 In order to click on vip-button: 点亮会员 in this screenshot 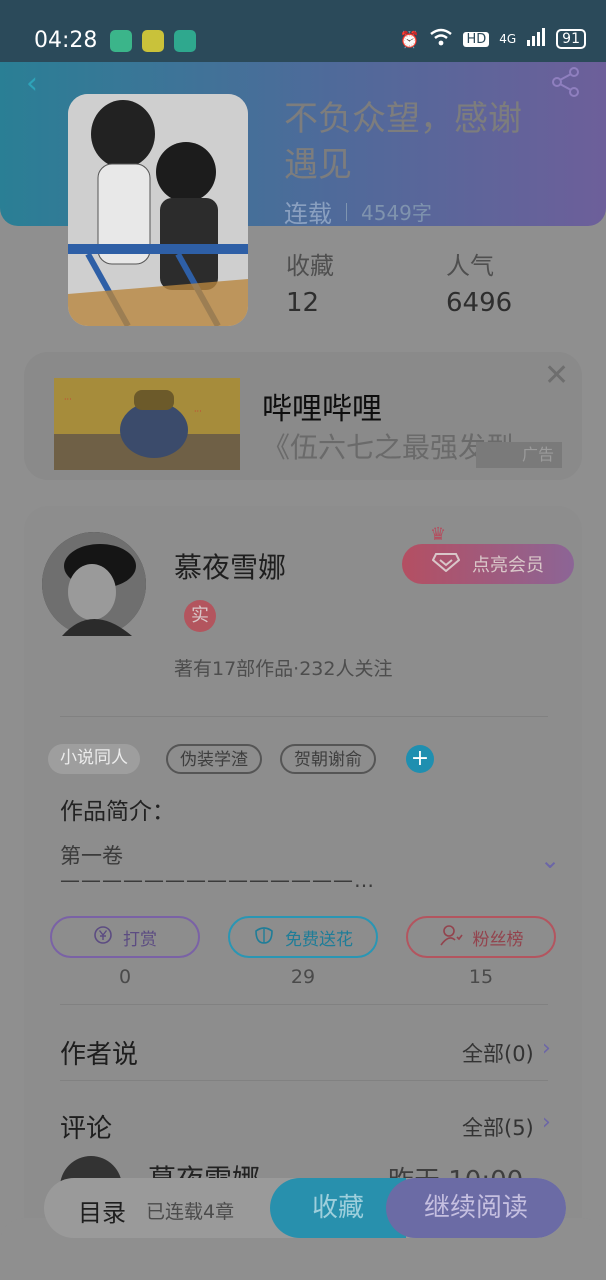, I will do `click(488, 564)`.